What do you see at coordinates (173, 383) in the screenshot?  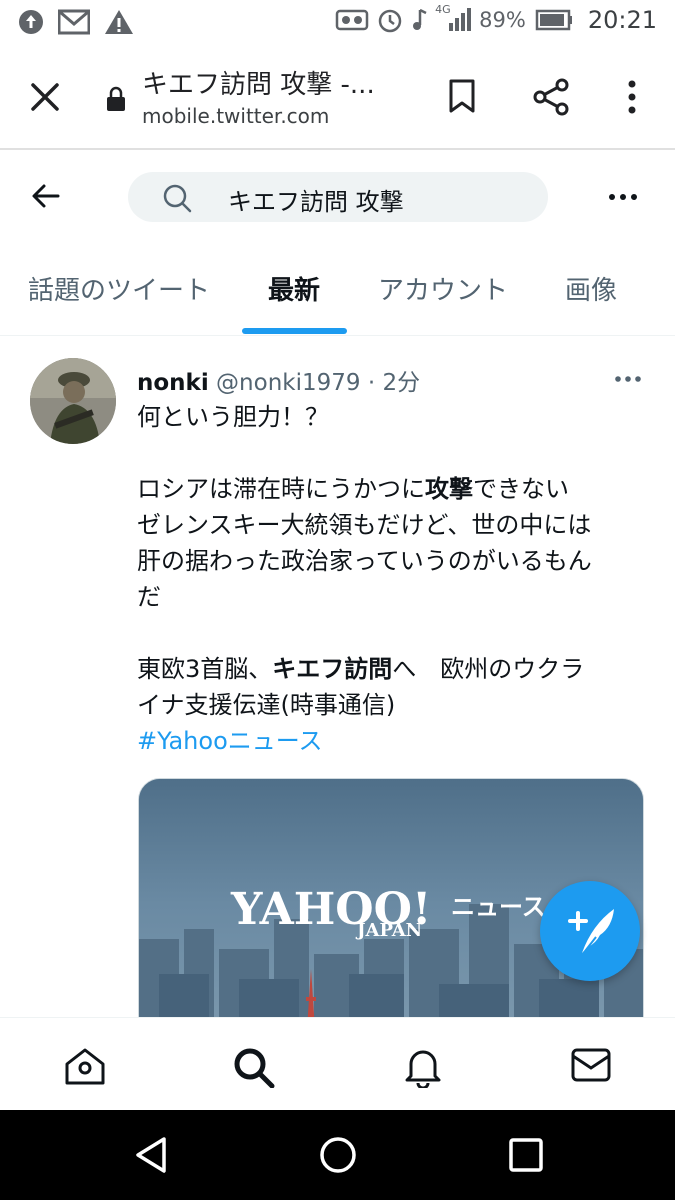 I see `display-name: nonki` at bounding box center [173, 383].